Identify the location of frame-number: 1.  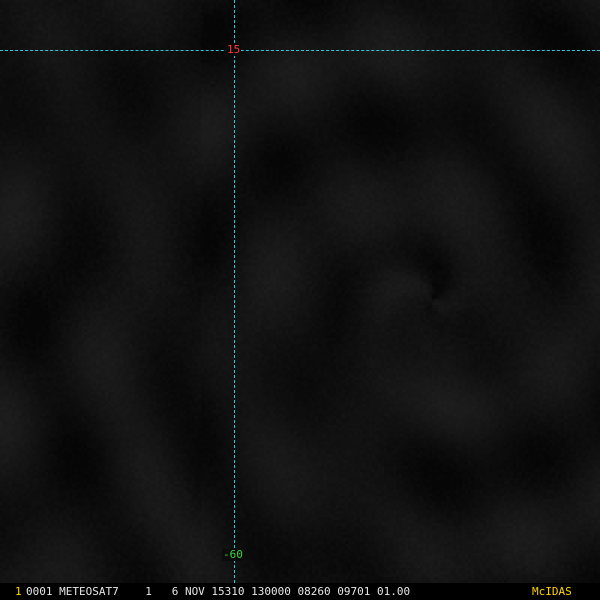
(18, 591).